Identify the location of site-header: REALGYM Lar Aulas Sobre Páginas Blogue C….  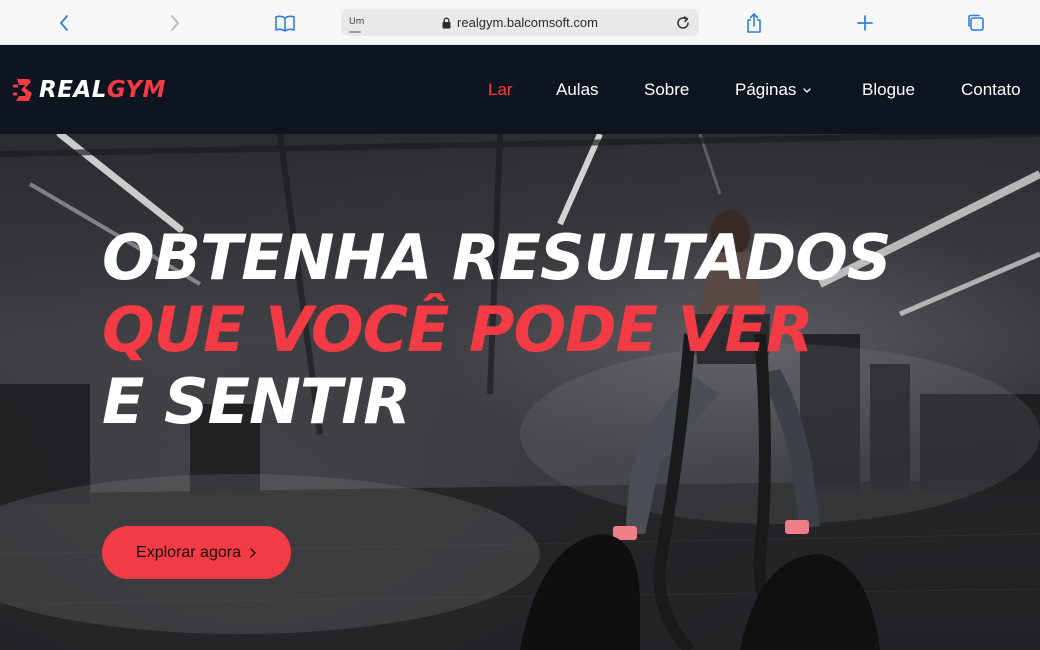
(520, 89).